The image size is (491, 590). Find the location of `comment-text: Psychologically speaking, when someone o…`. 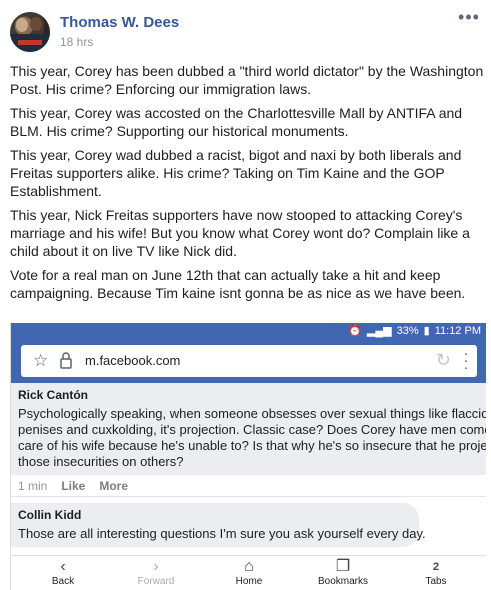

comment-text: Psychologically speaking, when someone o… is located at coordinates (252, 438).